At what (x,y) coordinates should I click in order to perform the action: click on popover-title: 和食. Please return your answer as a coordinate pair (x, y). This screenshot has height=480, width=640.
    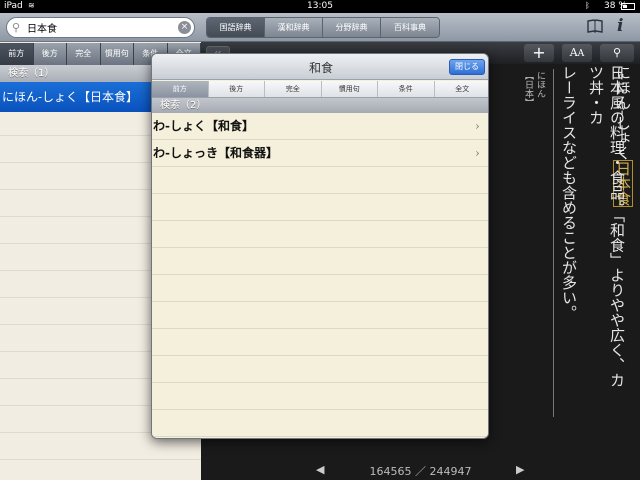
    Looking at the image, I should click on (320, 68).